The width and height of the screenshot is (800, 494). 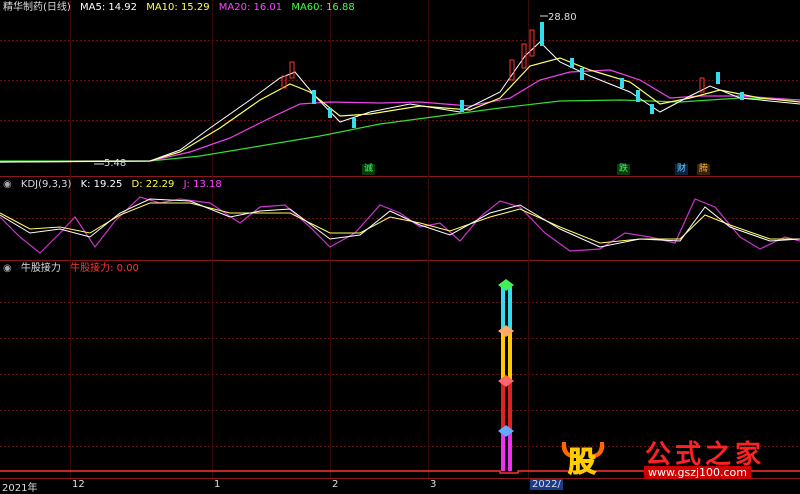 I want to click on kdj-d-line, so click(x=400, y=223).